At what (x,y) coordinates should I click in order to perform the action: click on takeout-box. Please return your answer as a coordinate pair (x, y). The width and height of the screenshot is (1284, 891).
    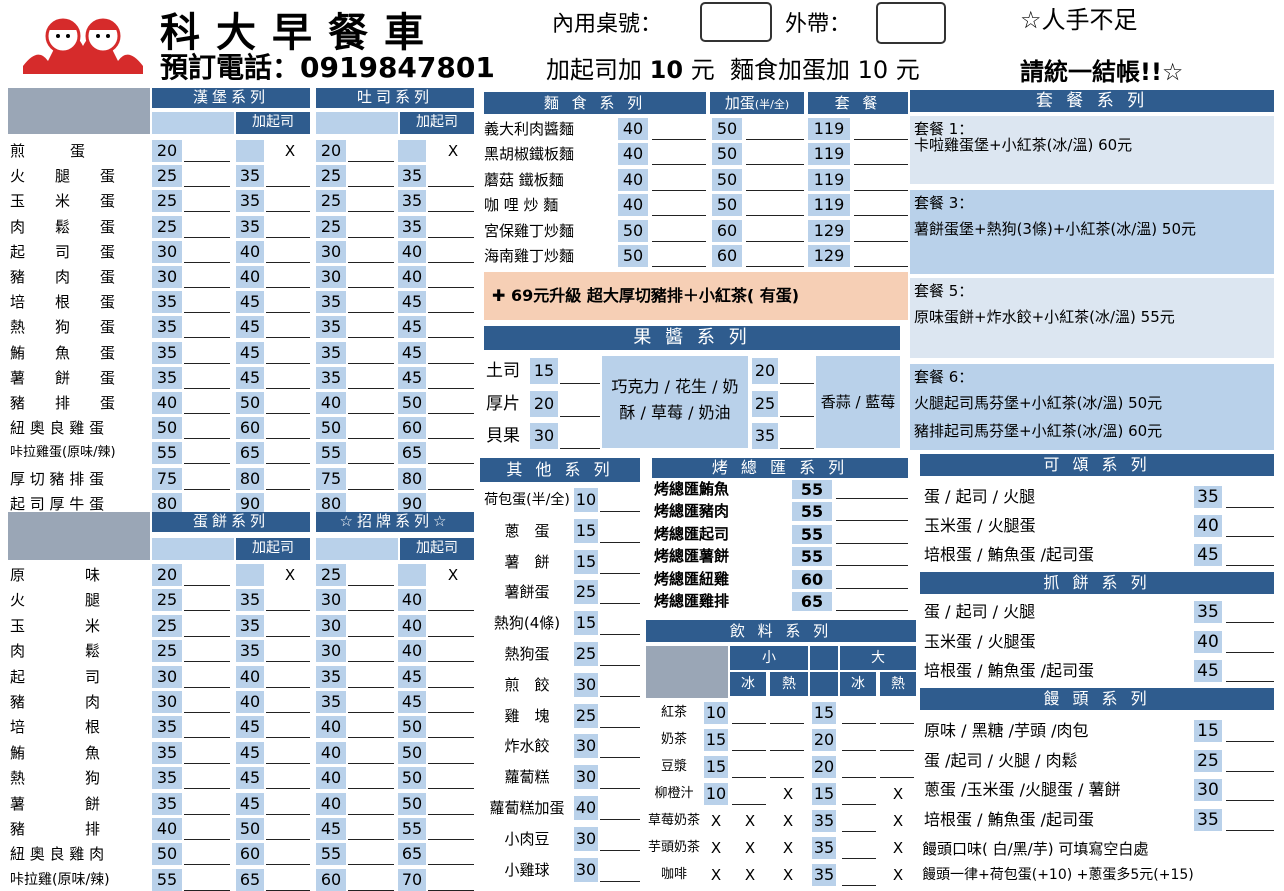
    Looking at the image, I should click on (911, 23).